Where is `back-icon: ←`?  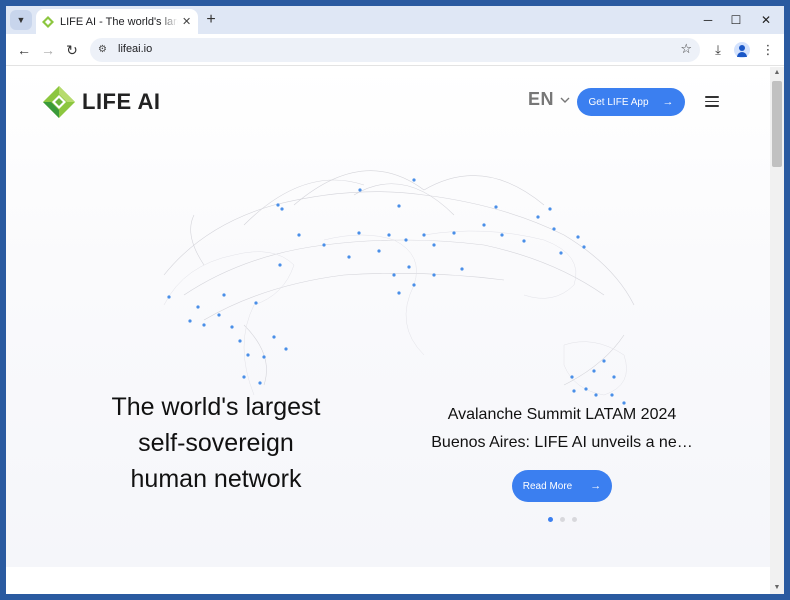
back-icon: ← is located at coordinates (24, 50).